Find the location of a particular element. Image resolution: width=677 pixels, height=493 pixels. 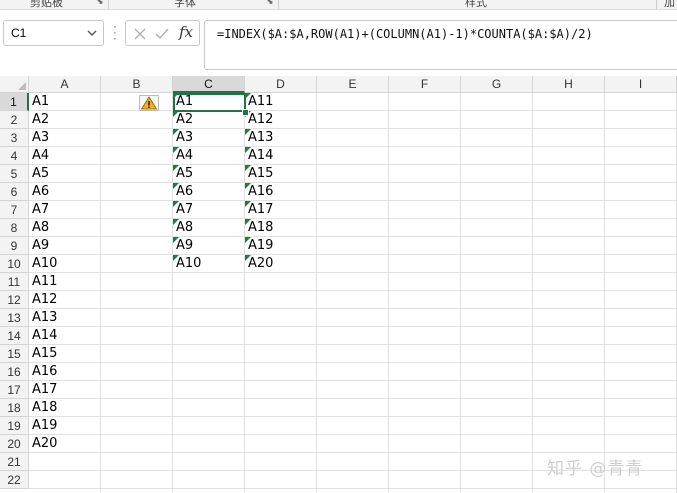

ribbon-group-font: 字体 is located at coordinates (185, 4).